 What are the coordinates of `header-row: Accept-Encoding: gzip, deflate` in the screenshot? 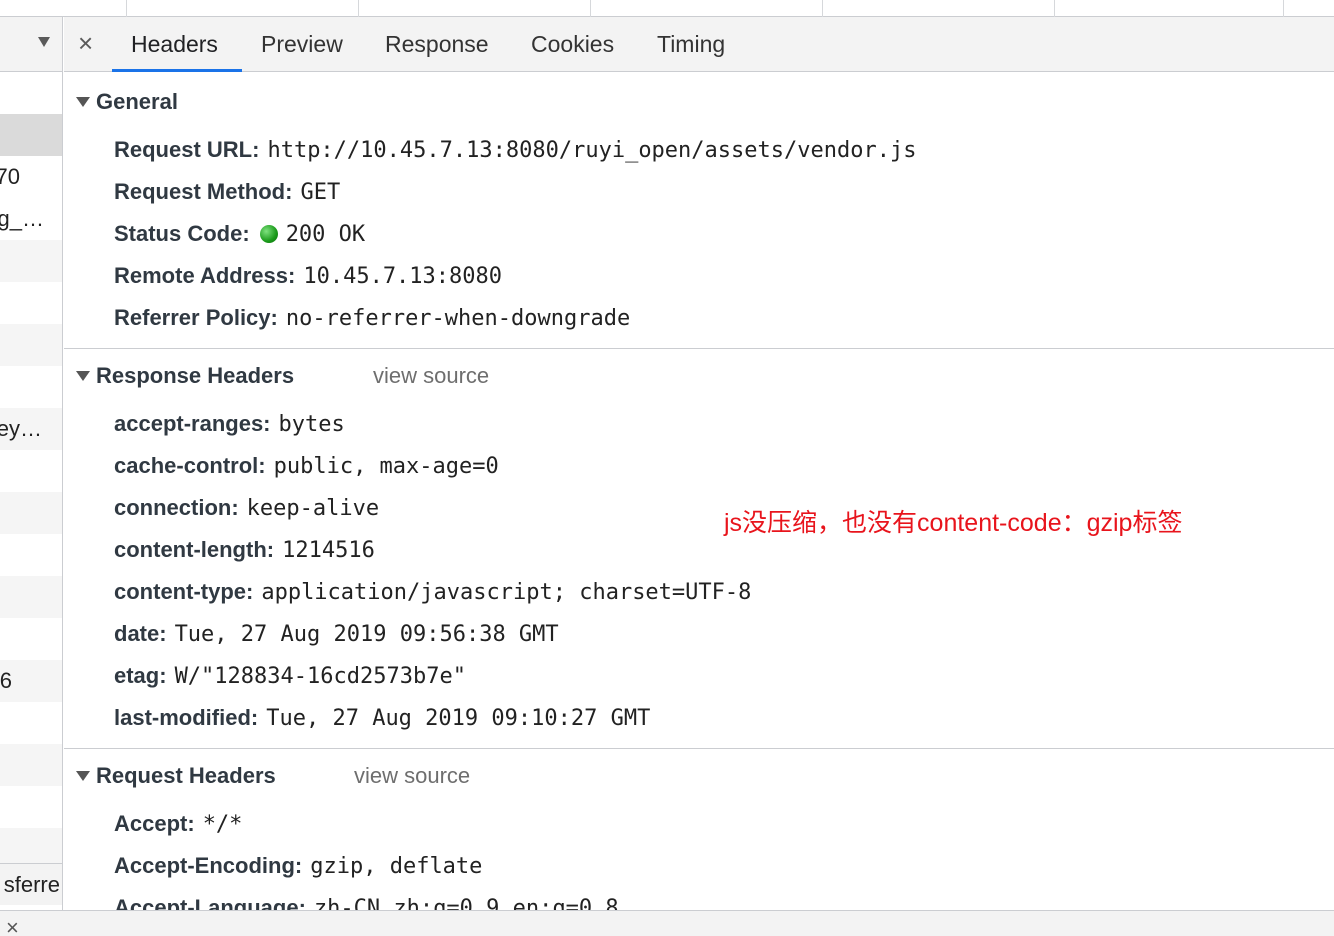 It's located at (298, 866).